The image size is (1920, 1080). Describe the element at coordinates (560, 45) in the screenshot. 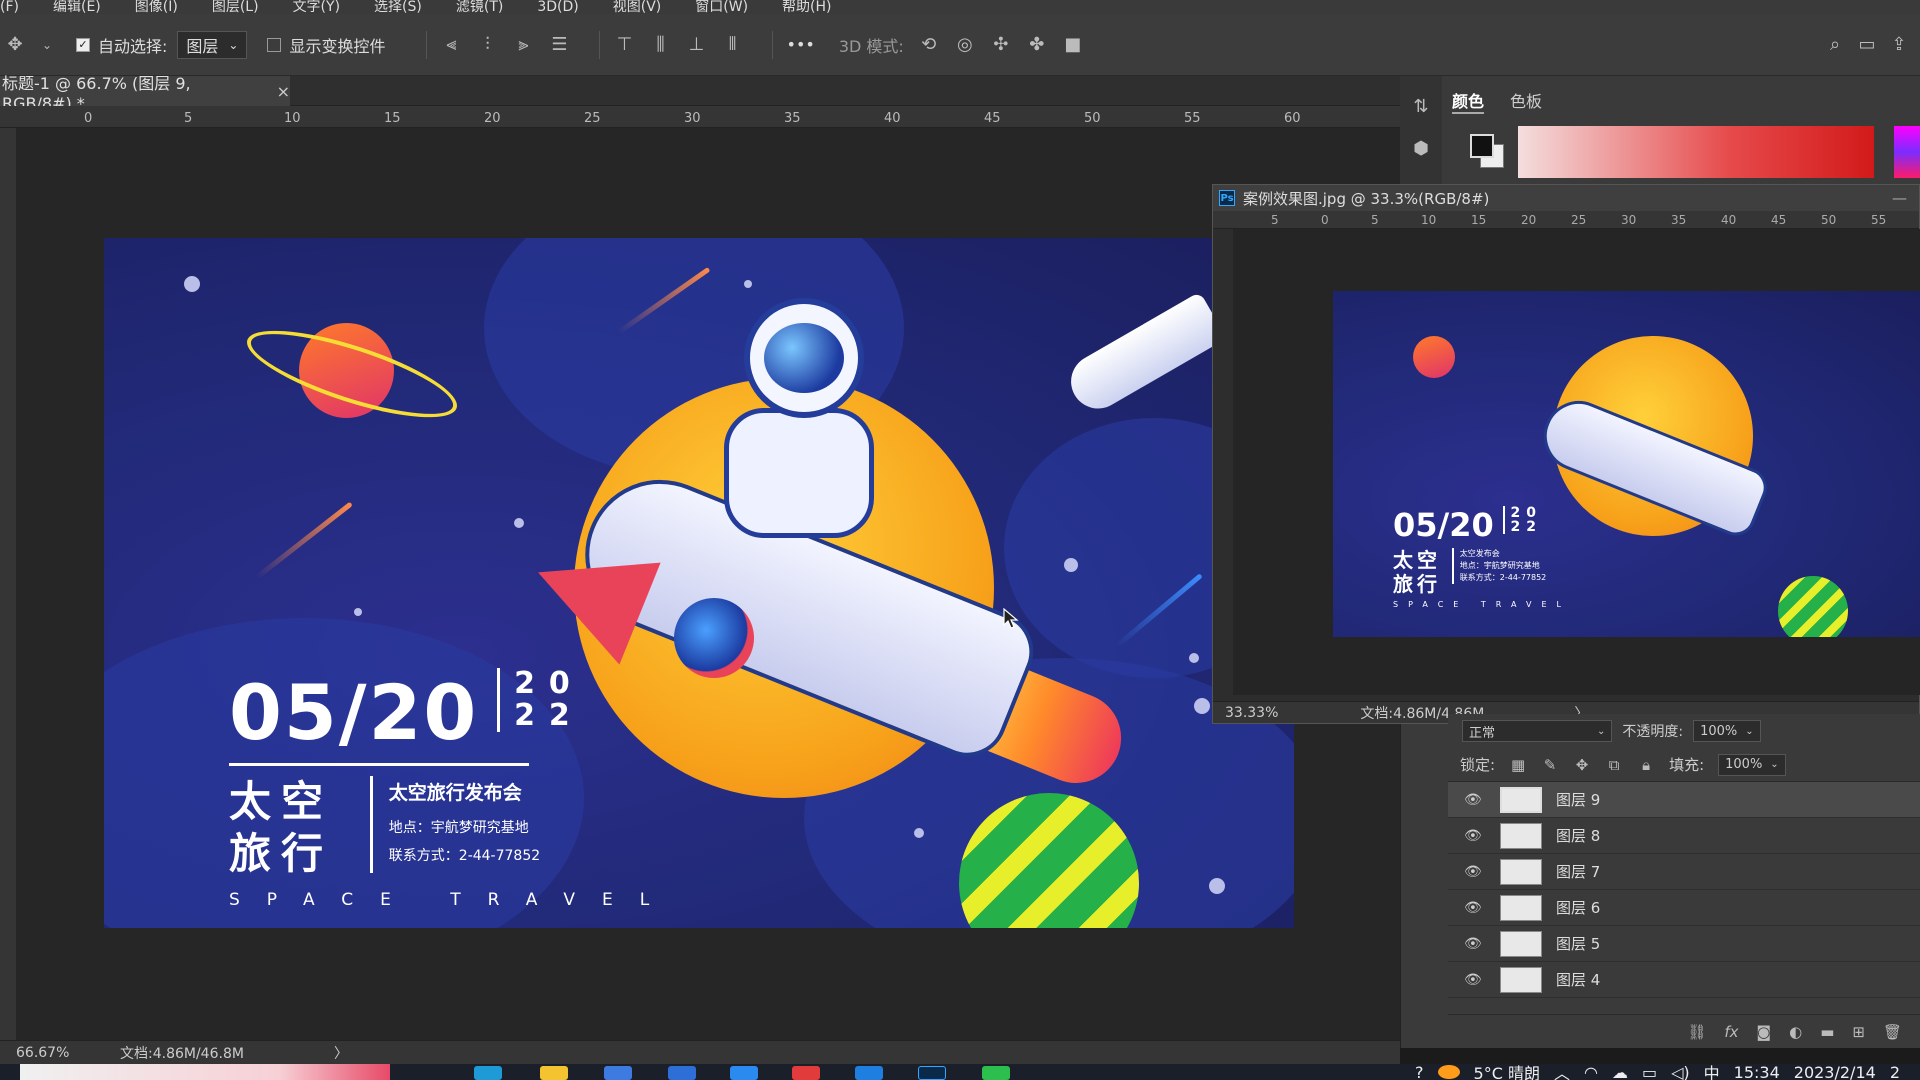

I see `distribute-icon: ☰` at that location.